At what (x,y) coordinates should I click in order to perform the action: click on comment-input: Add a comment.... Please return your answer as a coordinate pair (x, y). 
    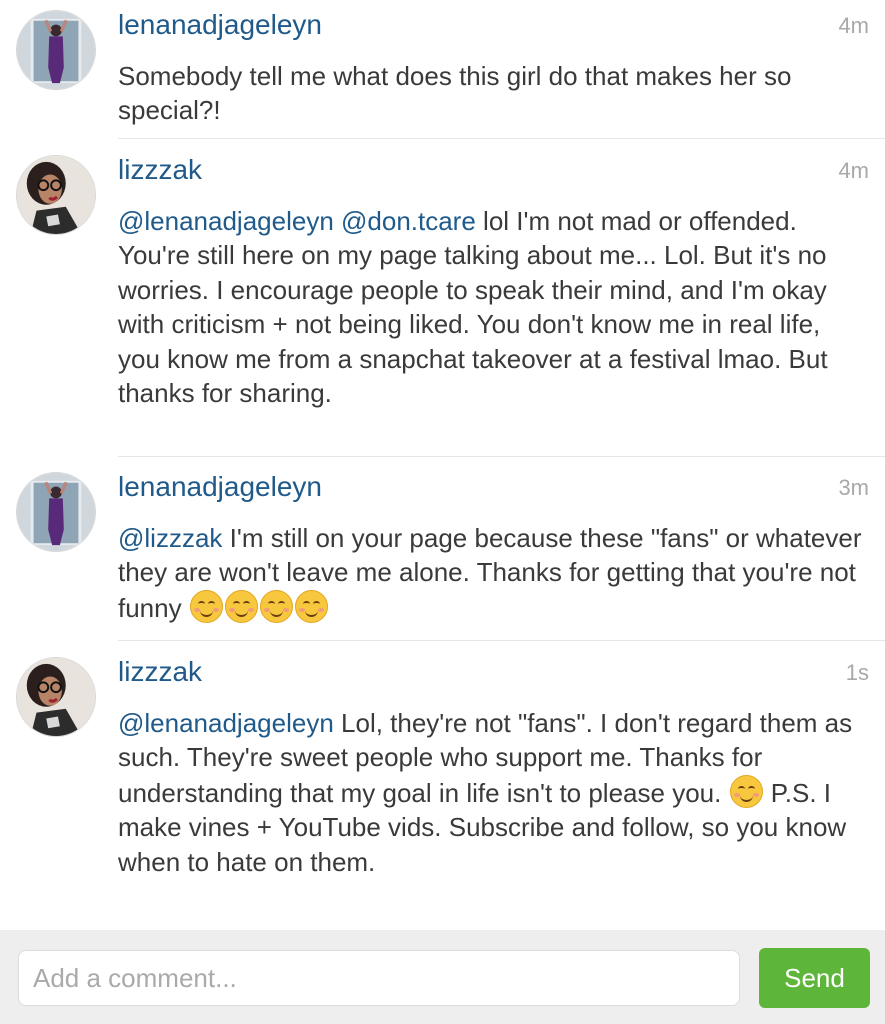
    Looking at the image, I should click on (379, 978).